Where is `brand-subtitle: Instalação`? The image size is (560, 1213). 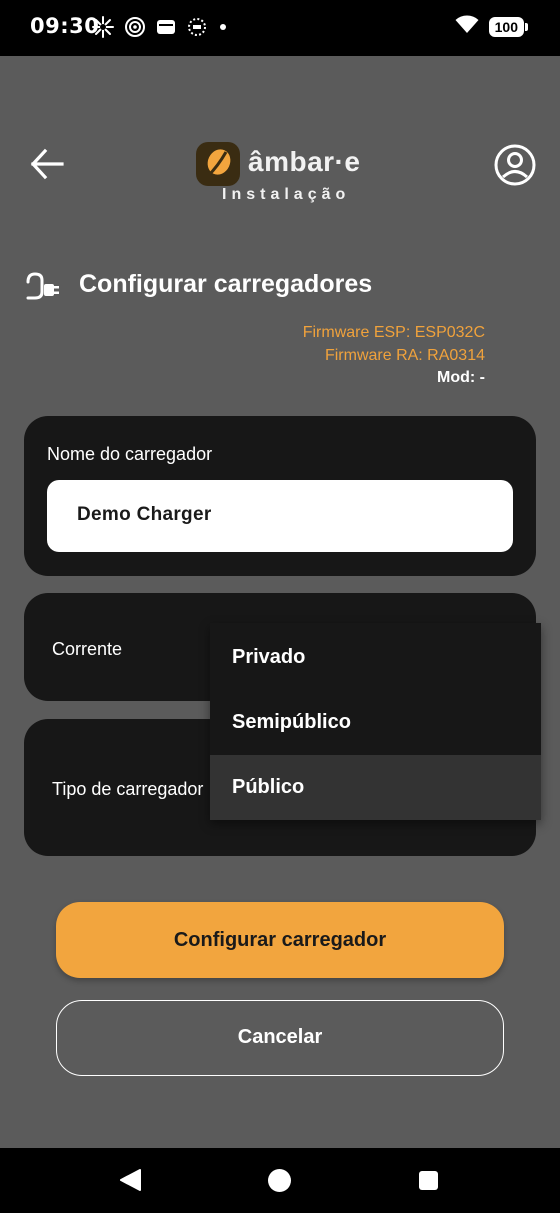
brand-subtitle: Instalação is located at coordinates (286, 194).